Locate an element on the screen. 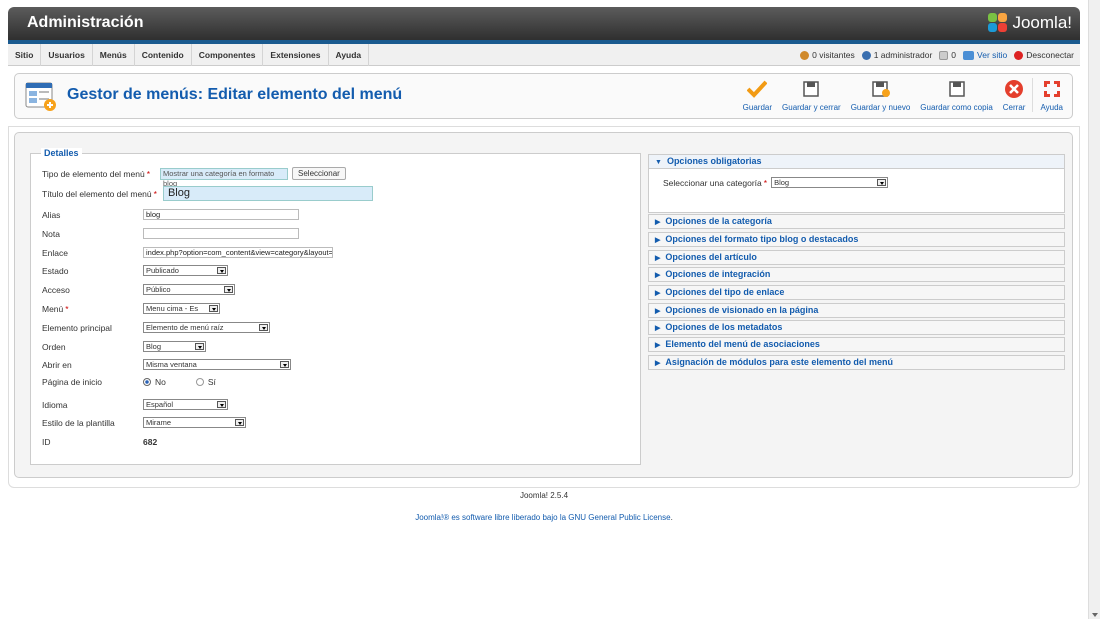 The image size is (1100, 619). close-button: Cerrar is located at coordinates (1014, 95).